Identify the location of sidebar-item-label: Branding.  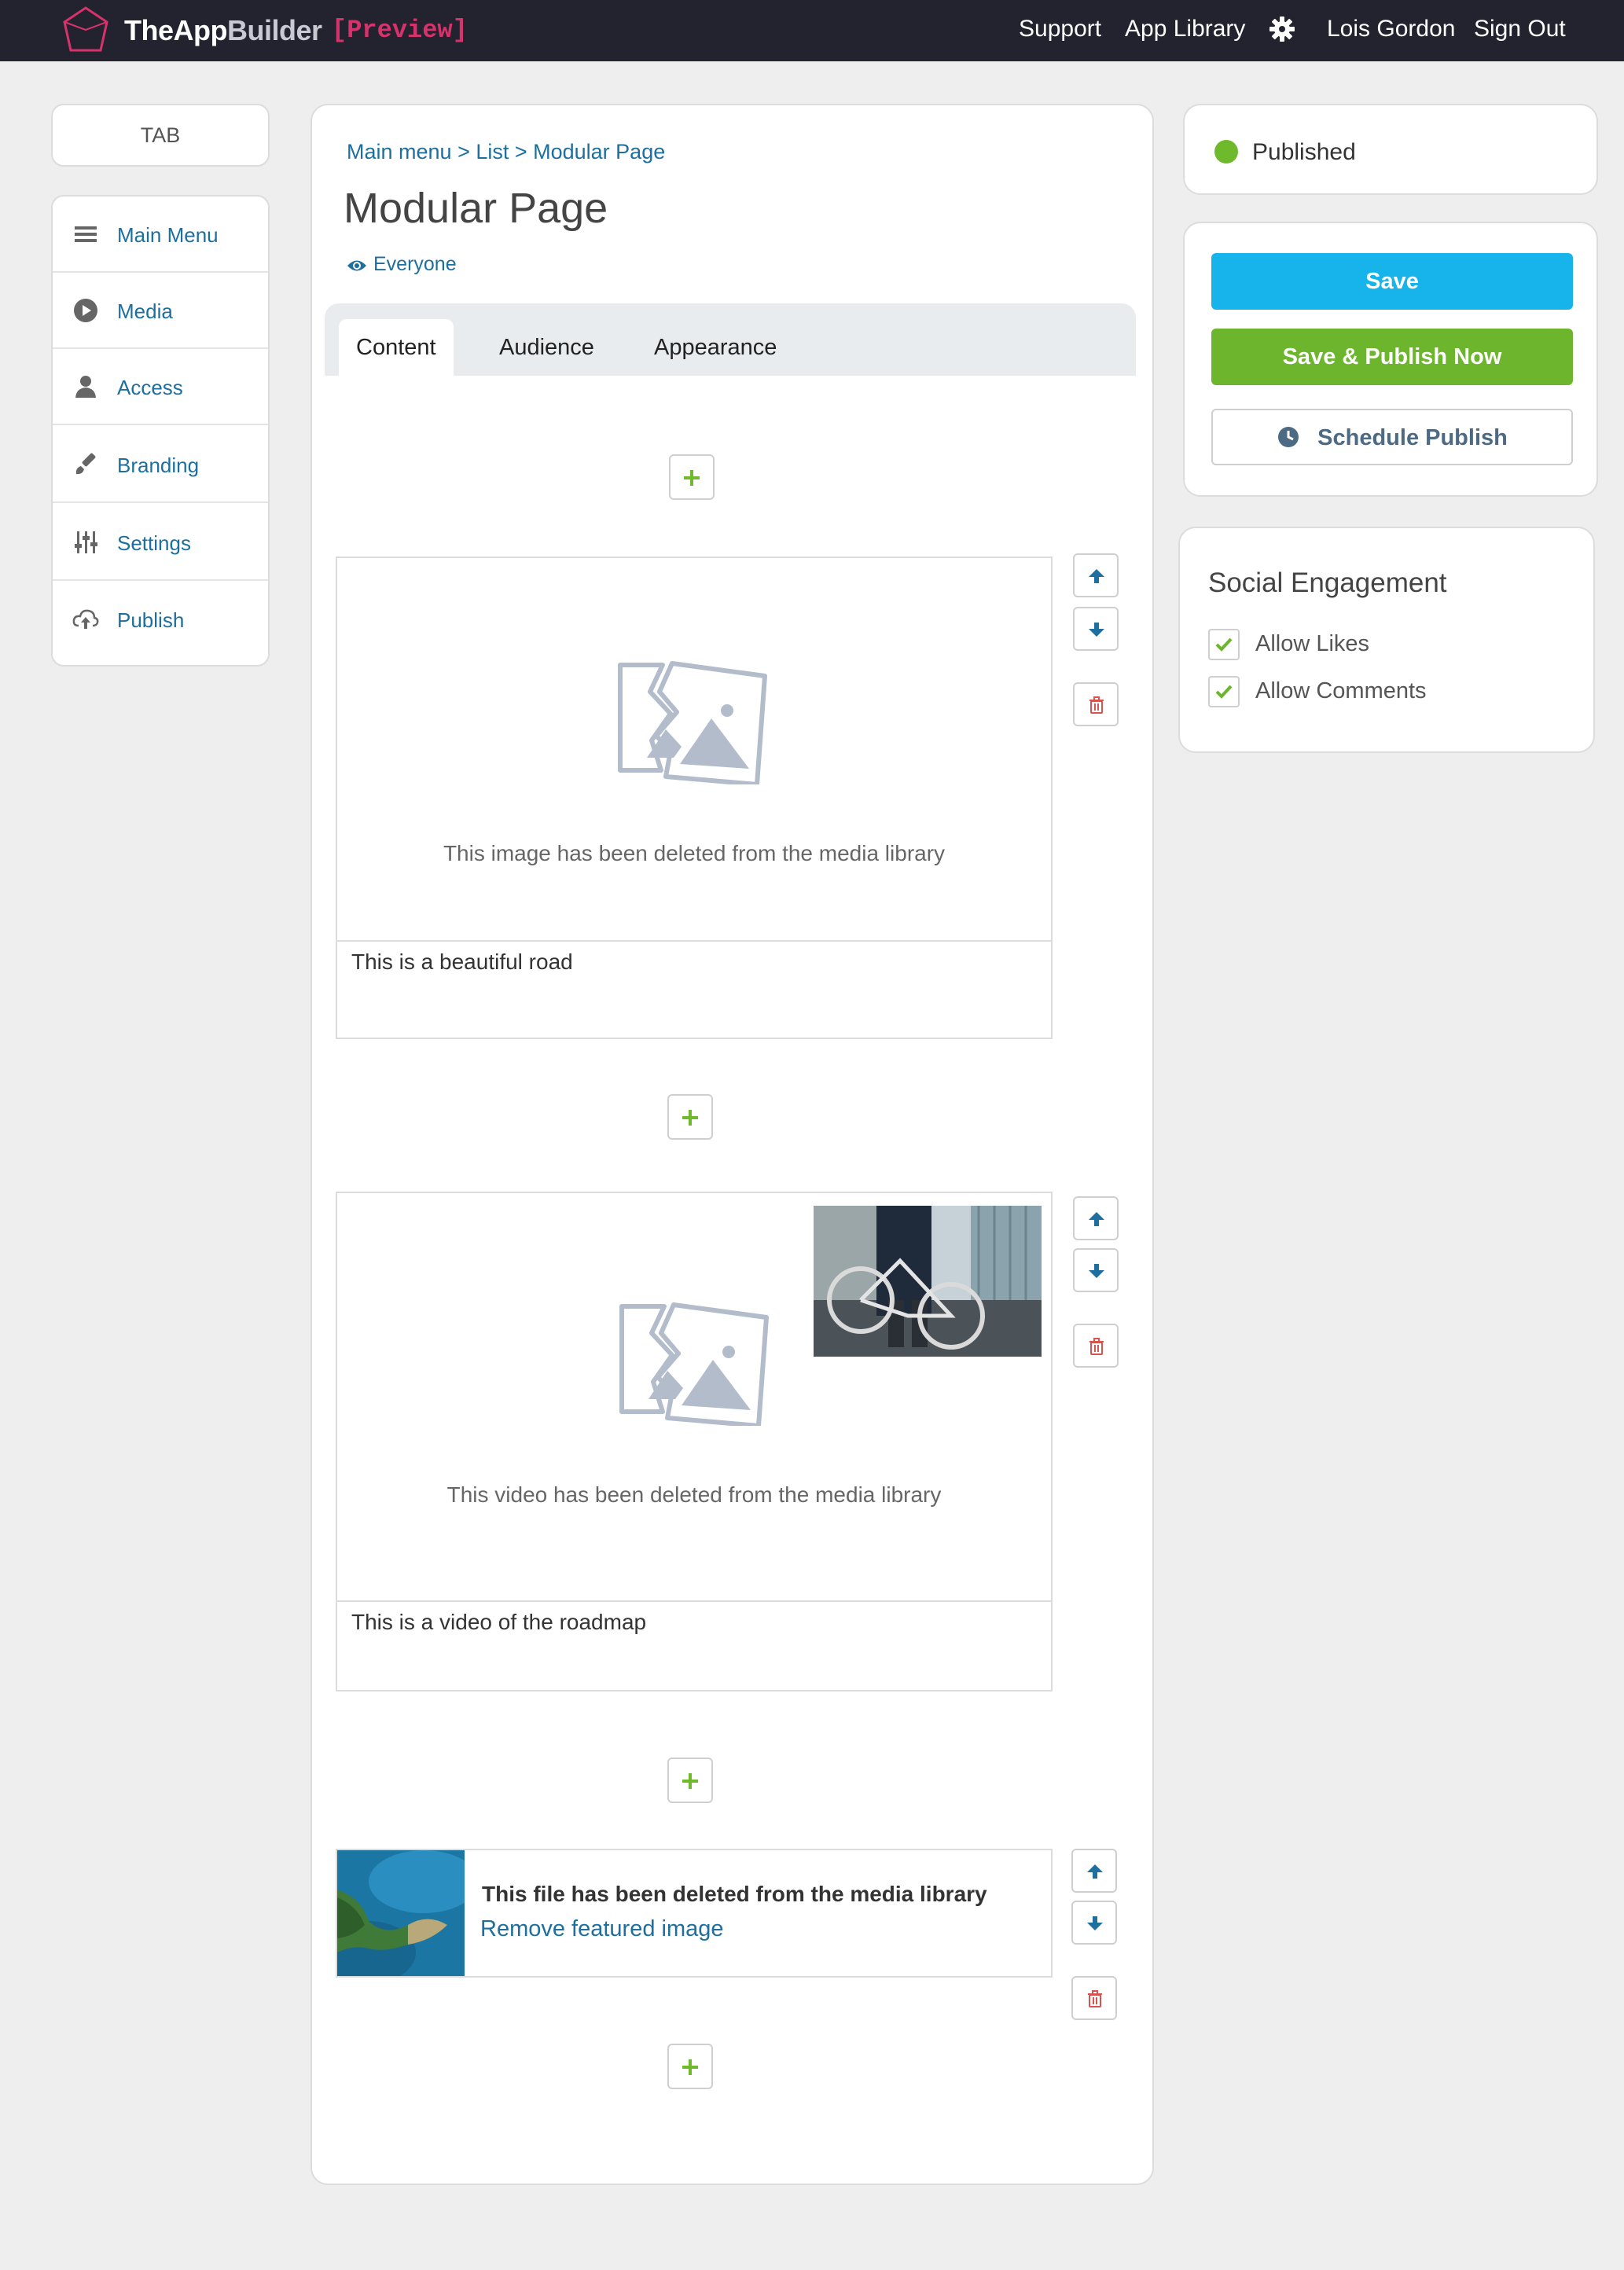
(158, 465).